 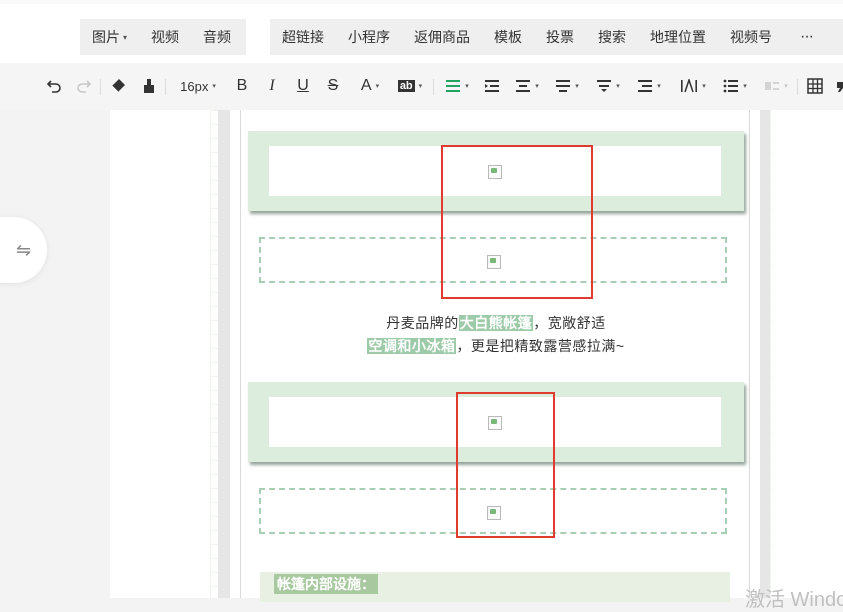 I want to click on media-insert-group: 图片 ▾ 视频 音频, so click(x=163, y=37).